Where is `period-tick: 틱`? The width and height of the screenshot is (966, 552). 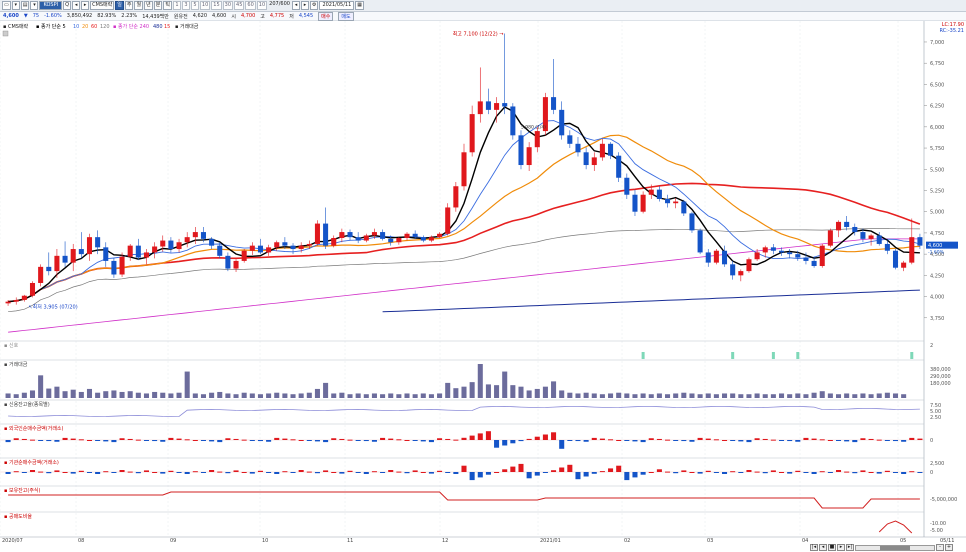
period-tick: 틱 is located at coordinates (167, 5).